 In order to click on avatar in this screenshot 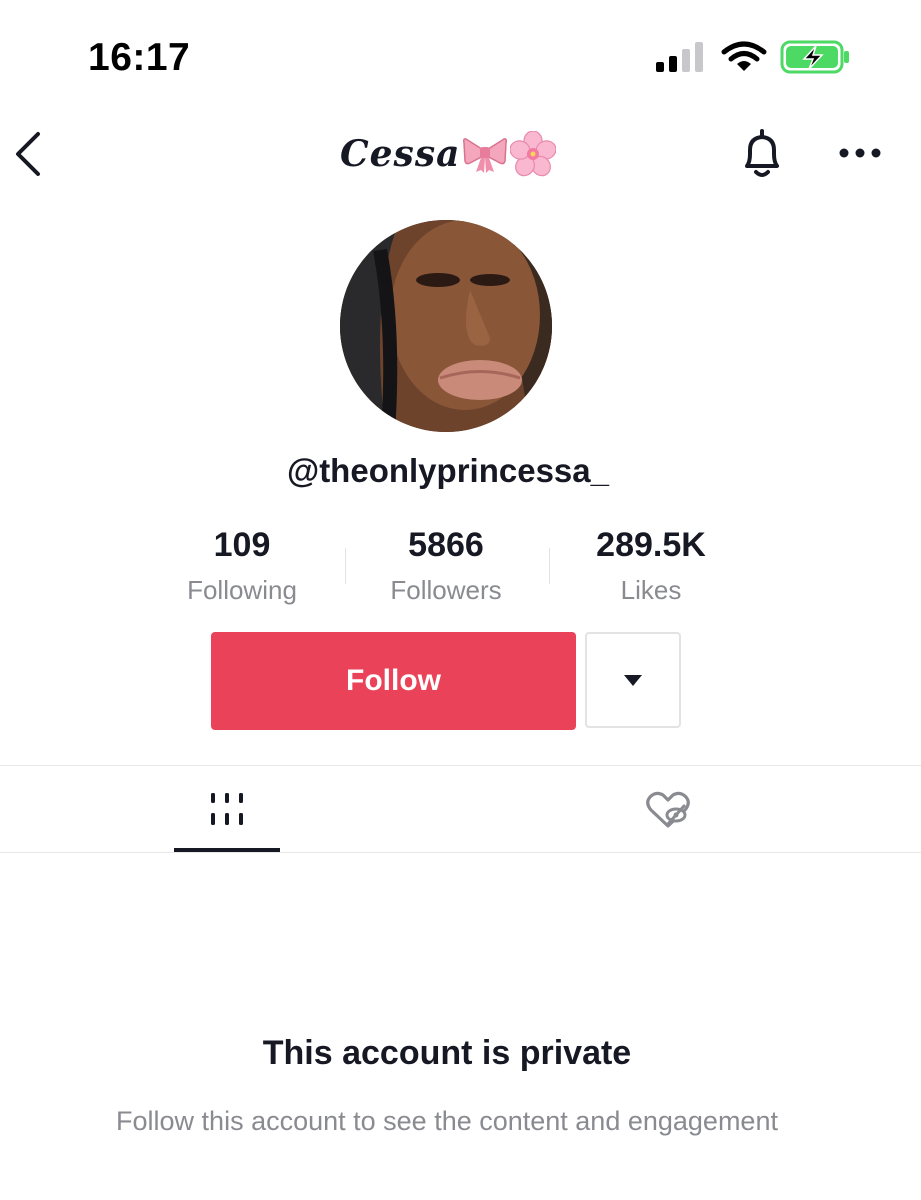, I will do `click(446, 326)`.